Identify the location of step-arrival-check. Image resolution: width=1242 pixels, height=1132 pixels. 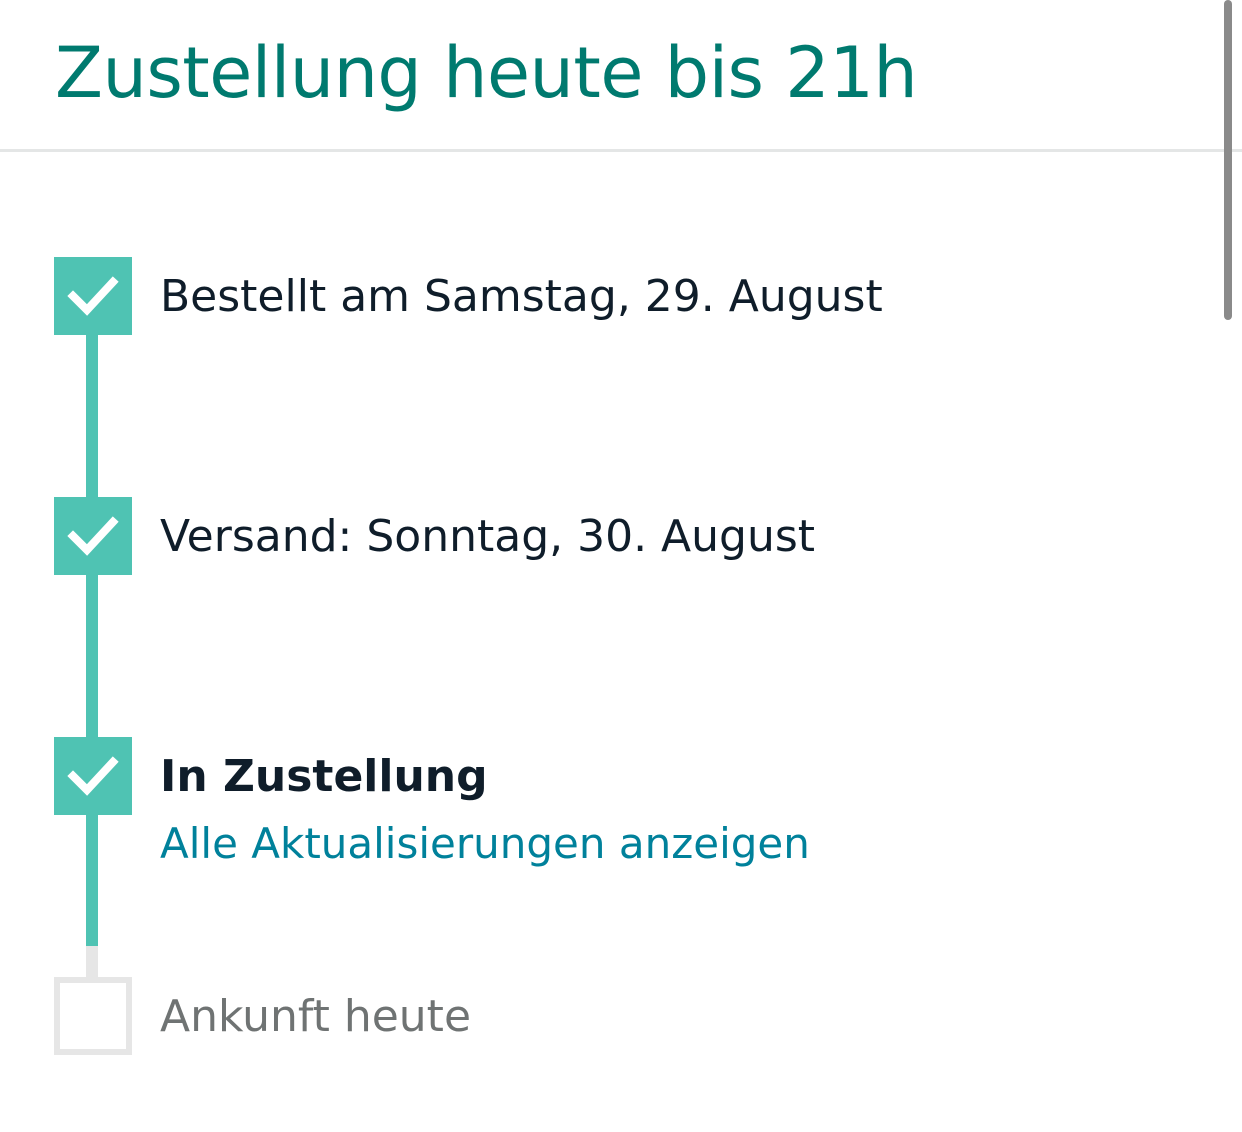
(93, 1016).